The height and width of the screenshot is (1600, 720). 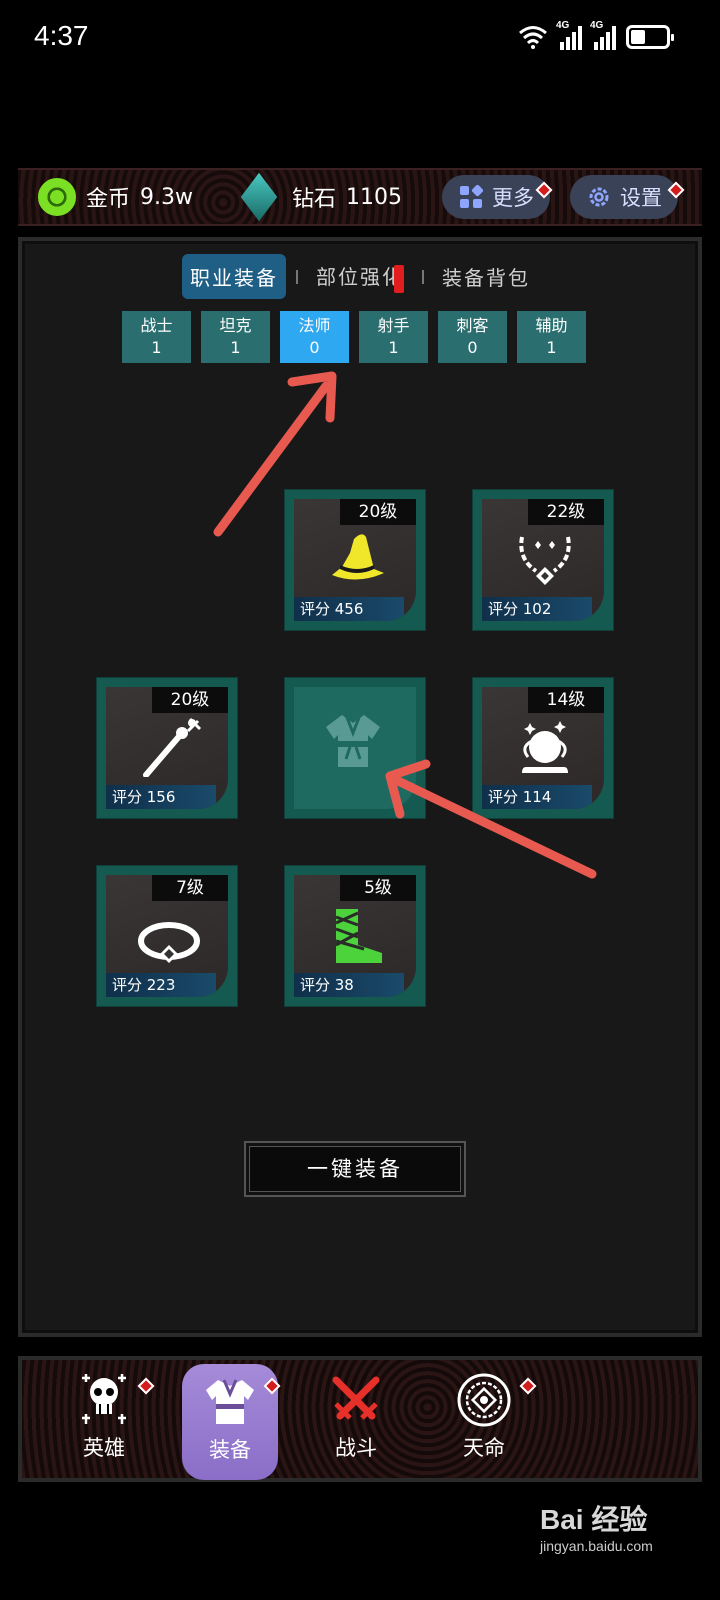 I want to click on one-key-equip-button: 一键装备, so click(x=355, y=1169).